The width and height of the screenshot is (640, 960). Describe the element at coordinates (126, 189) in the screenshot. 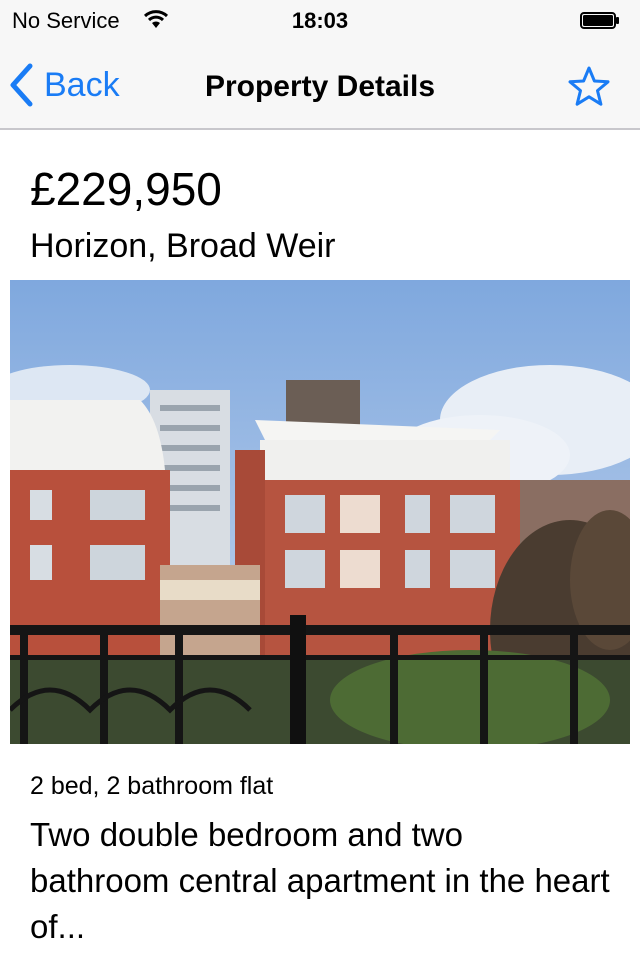

I see `property-price: £229,950` at that location.